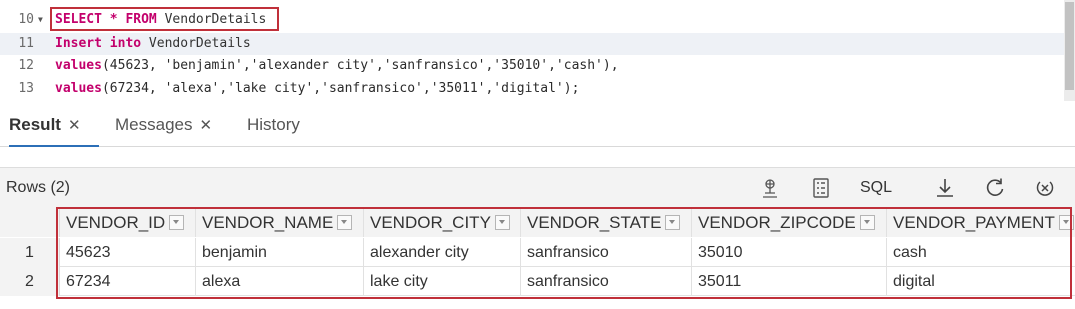 The width and height of the screenshot is (1075, 309). What do you see at coordinates (532, 44) in the screenshot?
I see `code-line-11: 11 Insert into VendorDetails` at bounding box center [532, 44].